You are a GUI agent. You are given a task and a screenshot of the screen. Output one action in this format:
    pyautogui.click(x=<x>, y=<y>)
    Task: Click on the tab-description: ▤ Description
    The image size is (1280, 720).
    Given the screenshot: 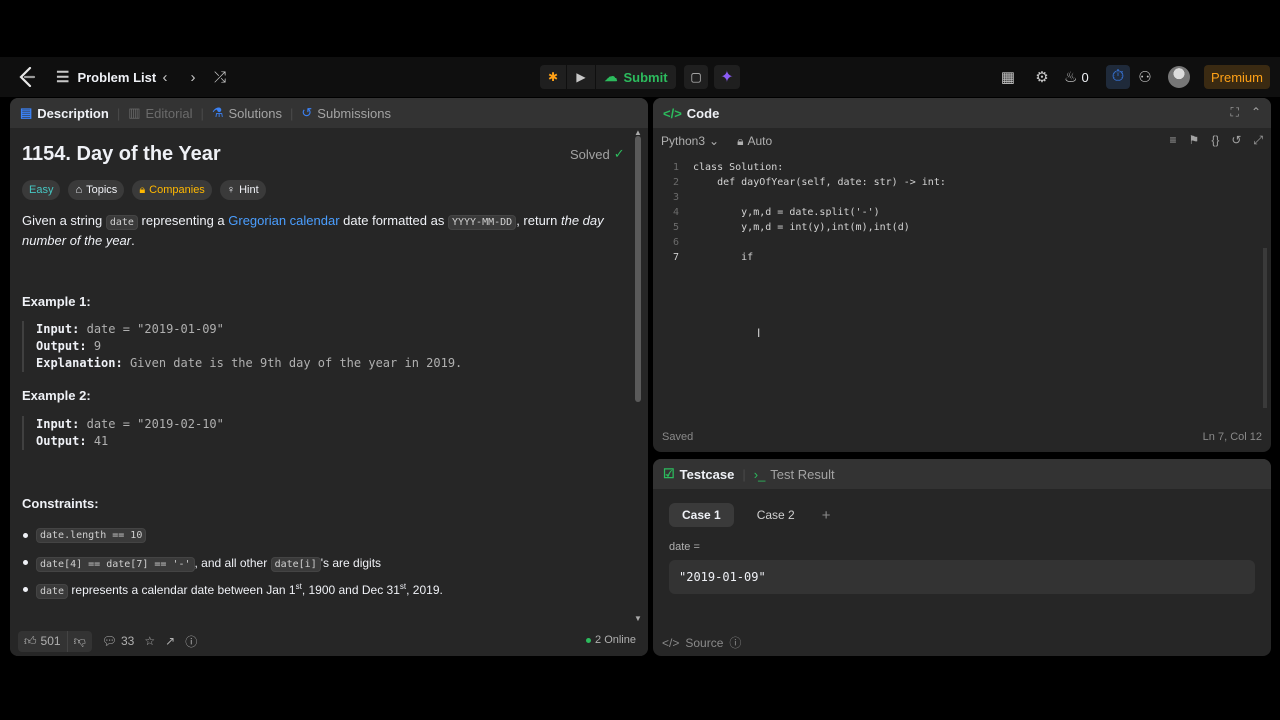 What is the action you would take?
    pyautogui.click(x=64, y=113)
    